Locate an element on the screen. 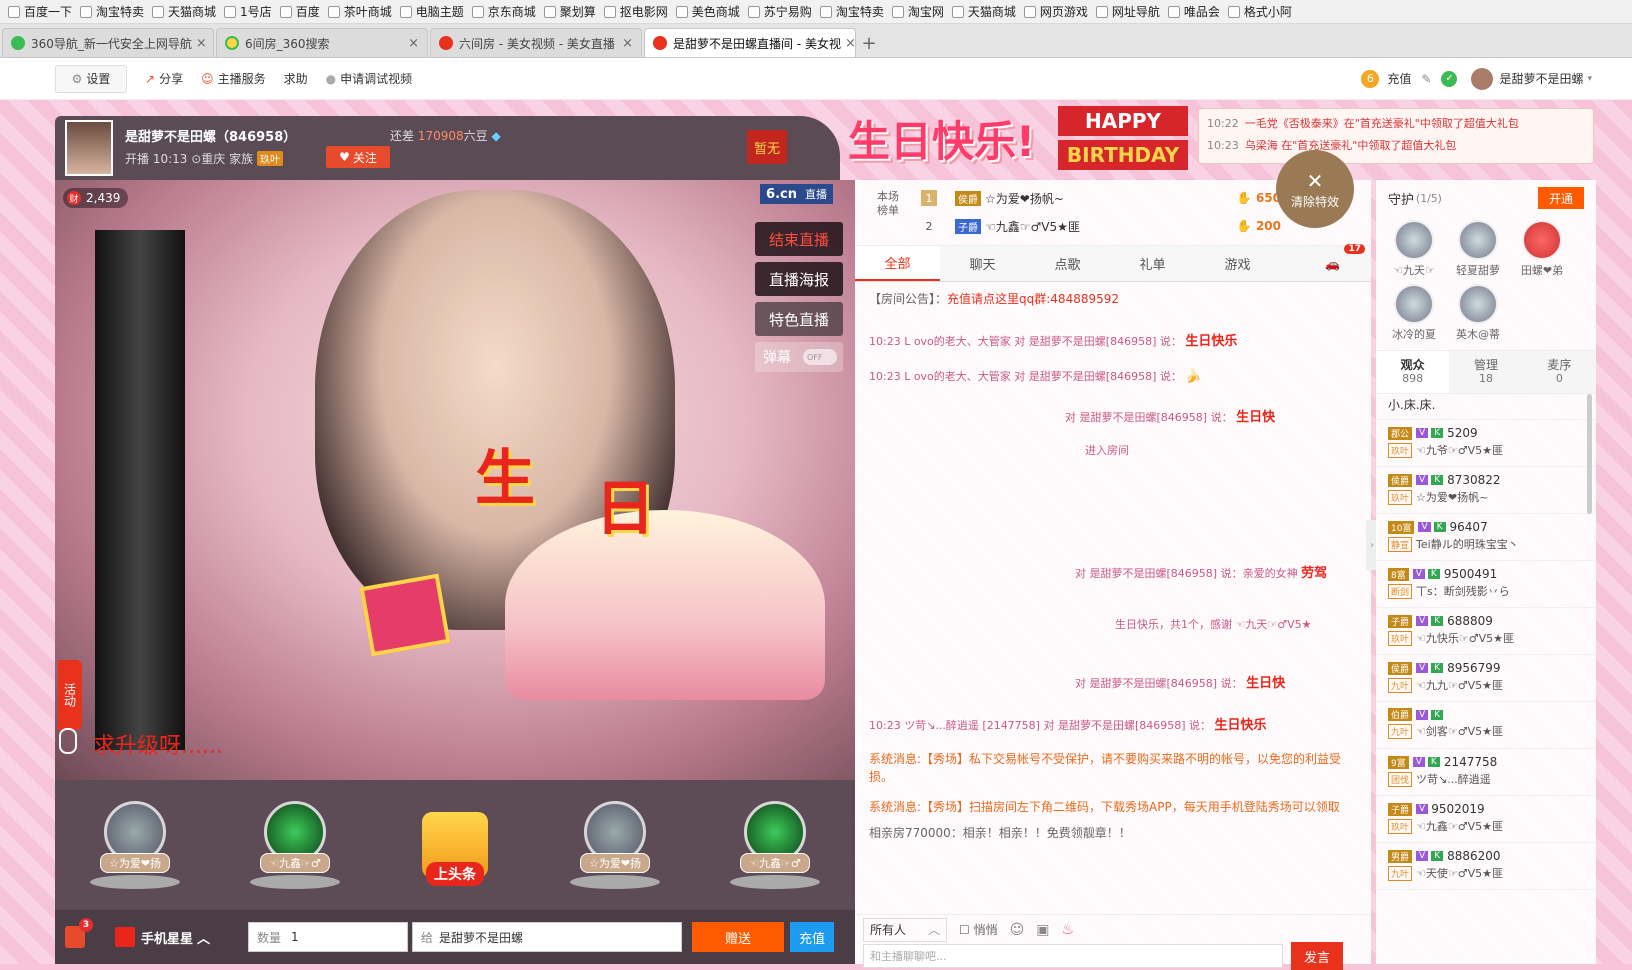 Image resolution: width=1632 pixels, height=970 pixels. emoji-icon: ☺ is located at coordinates (1017, 930).